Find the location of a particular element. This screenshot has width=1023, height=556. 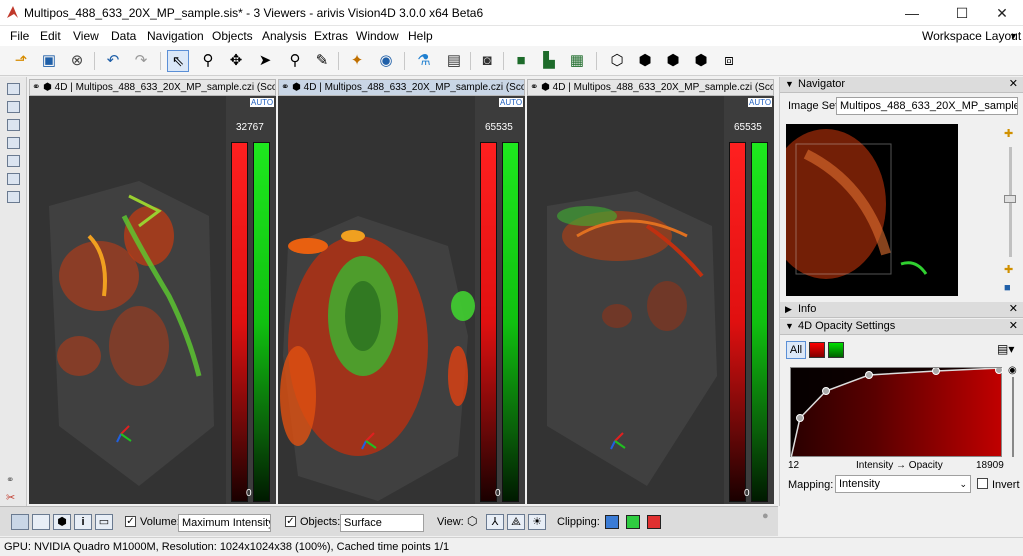

close-file-icon: ⊗ is located at coordinates (77, 61).